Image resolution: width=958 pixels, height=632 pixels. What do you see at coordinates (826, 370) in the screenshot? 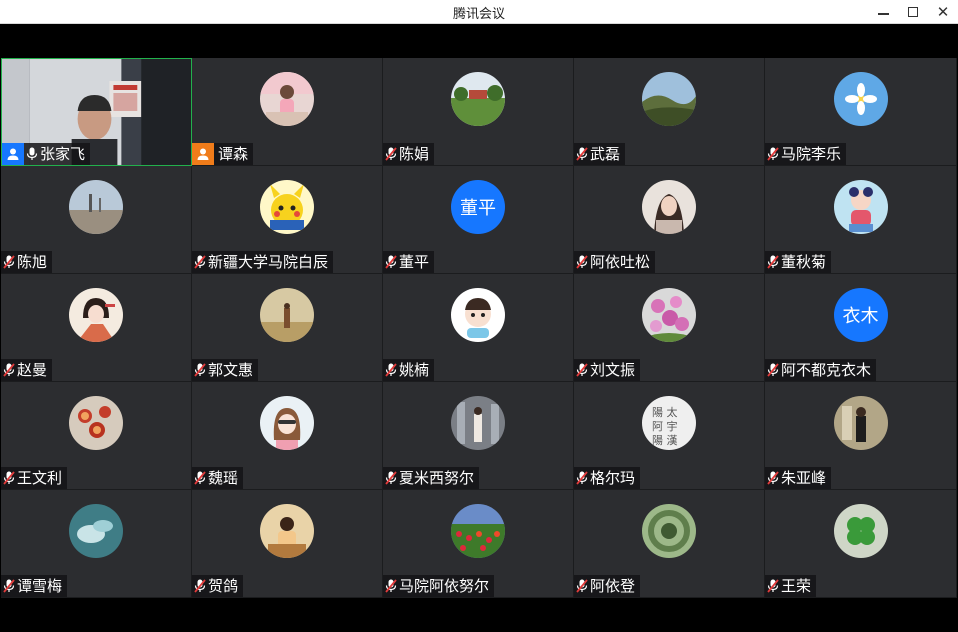
I see `participant-name: 阿不都克衣木` at bounding box center [826, 370].